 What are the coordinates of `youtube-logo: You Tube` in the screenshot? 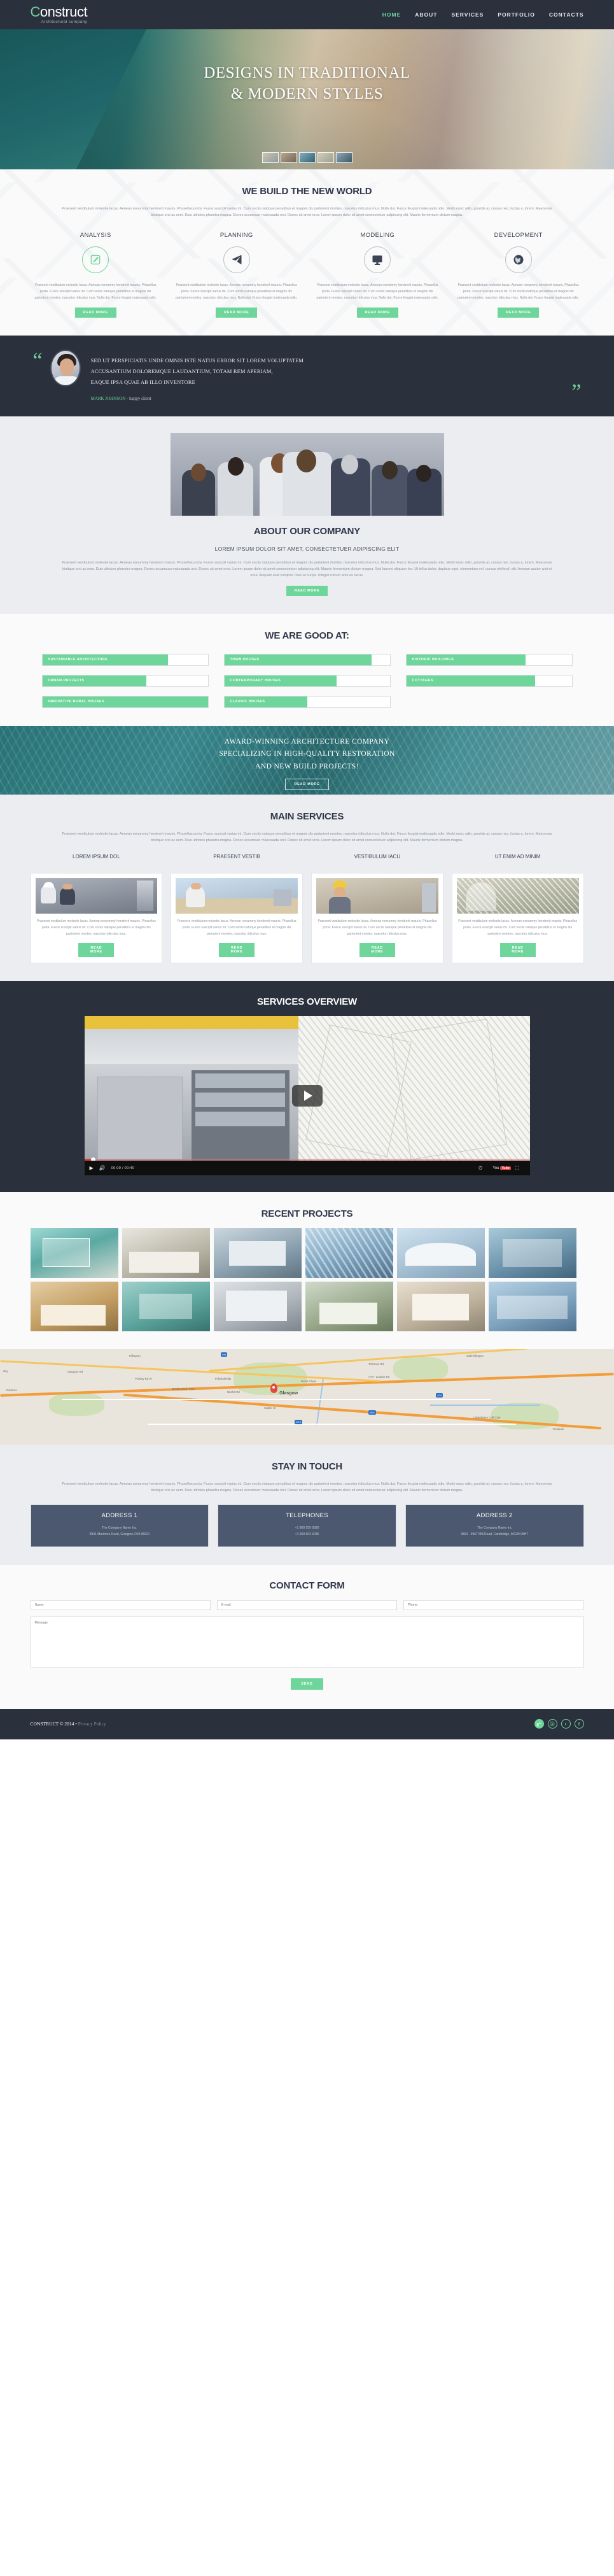 It's located at (502, 1168).